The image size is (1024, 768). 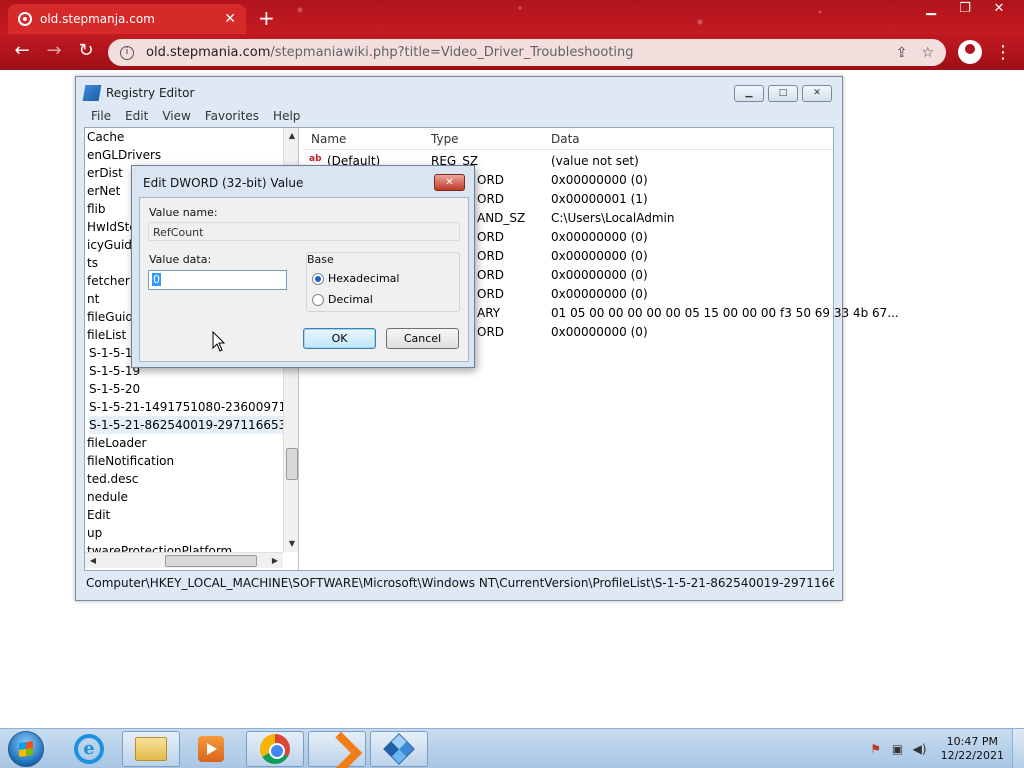 I want to click on tree-item: Cache, so click(x=105, y=137).